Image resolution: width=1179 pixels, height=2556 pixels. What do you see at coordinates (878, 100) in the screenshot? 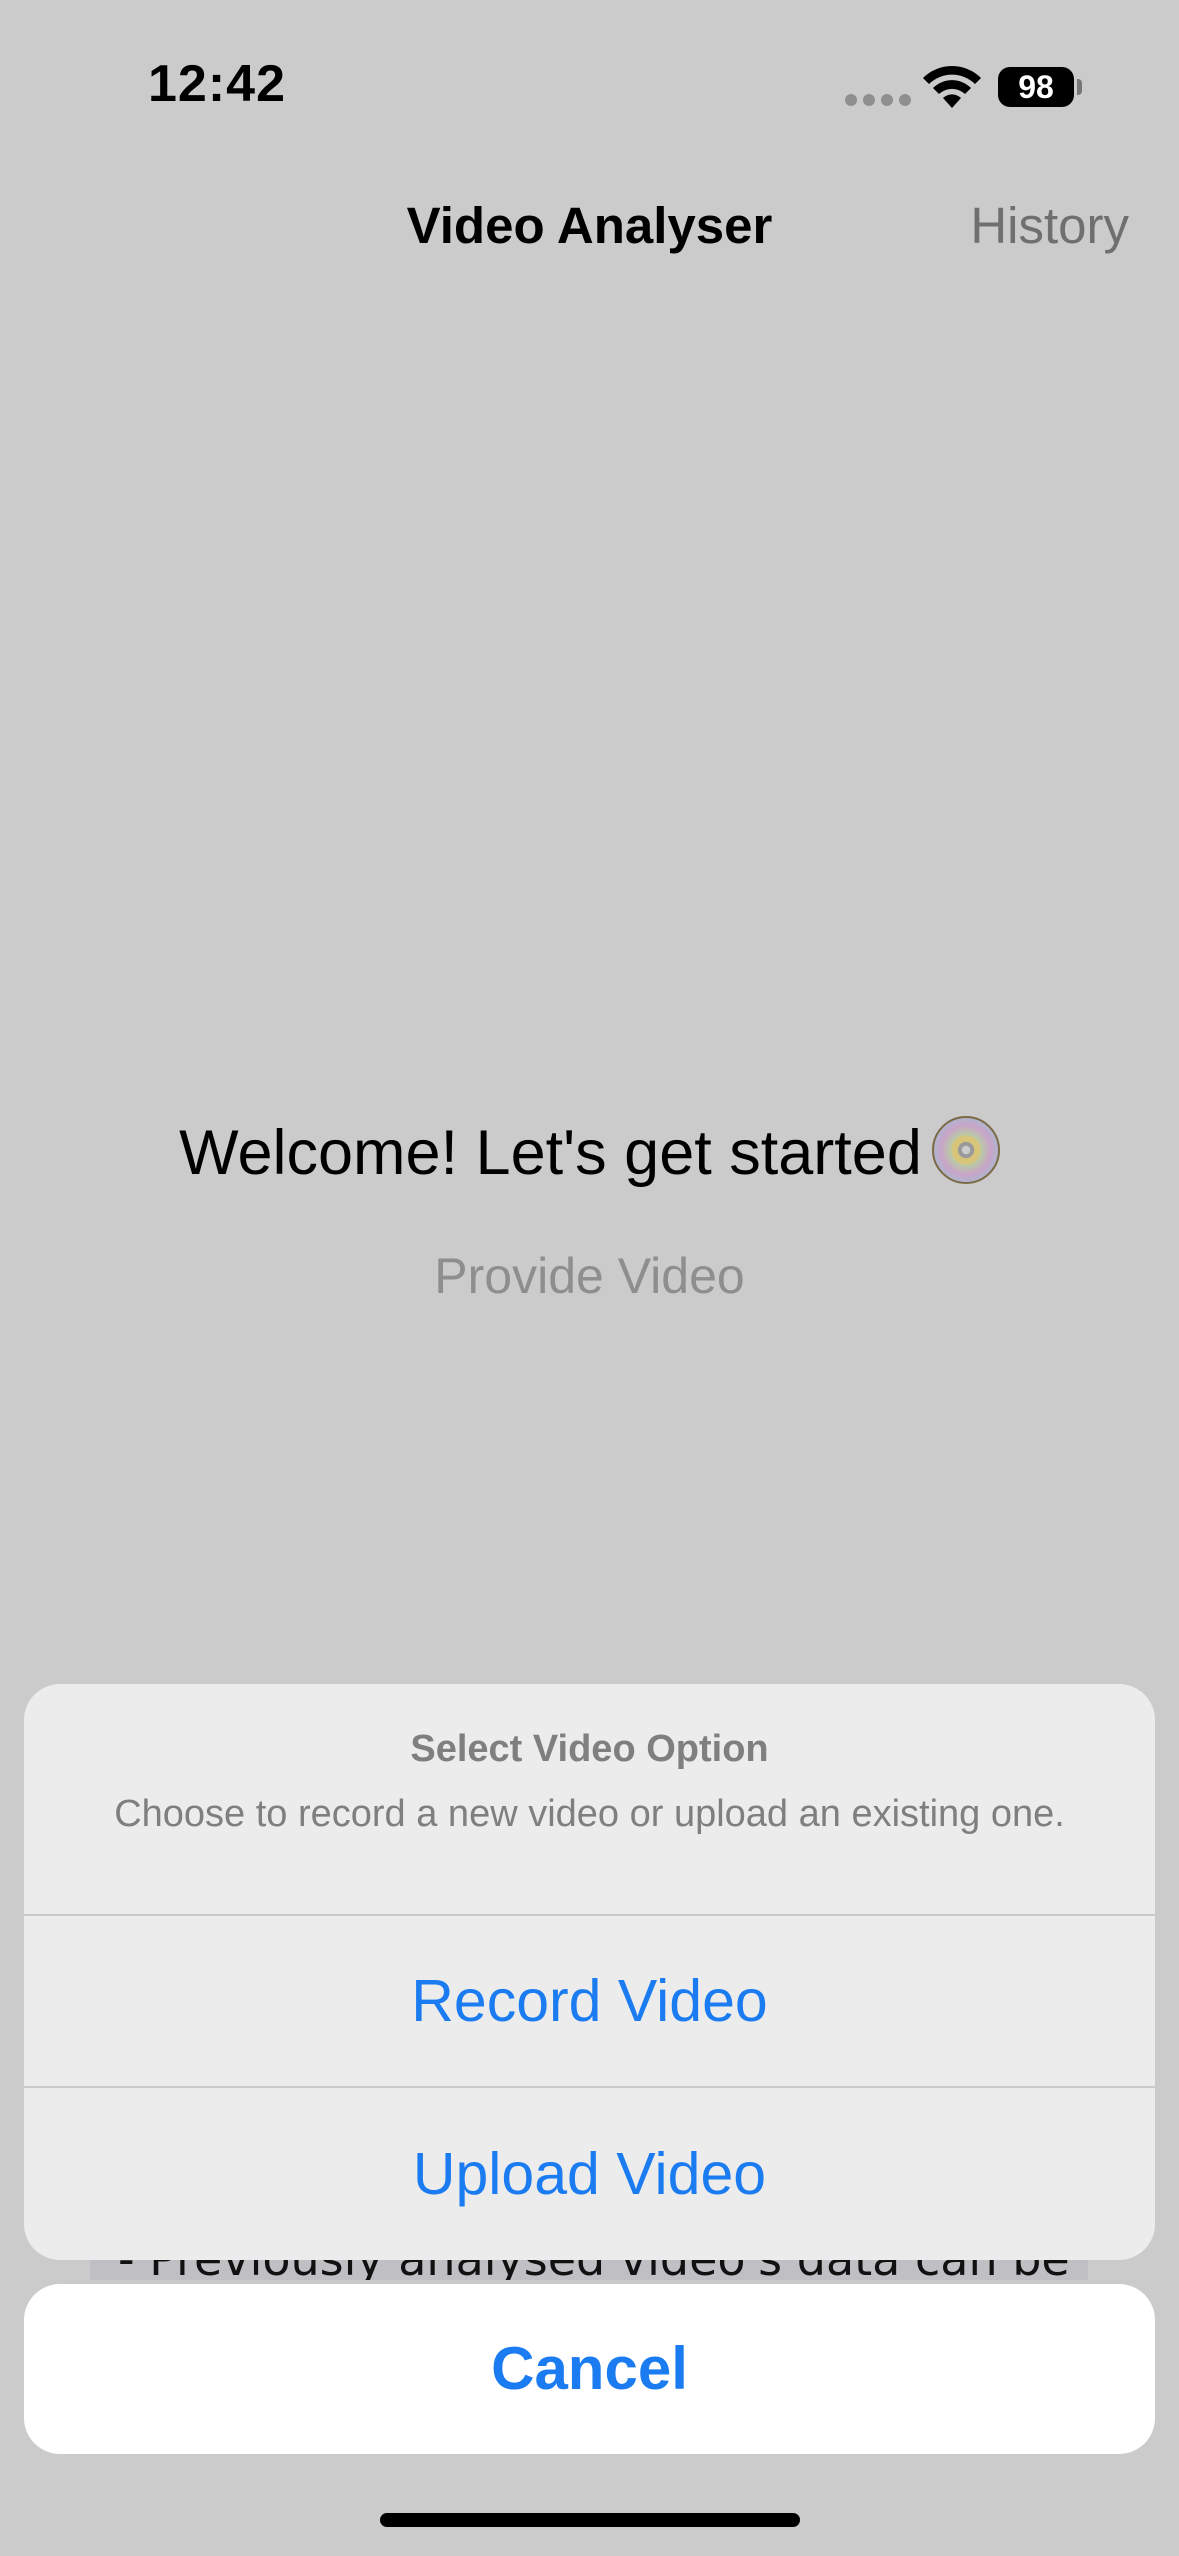
I see `cellular-signal-icon` at bounding box center [878, 100].